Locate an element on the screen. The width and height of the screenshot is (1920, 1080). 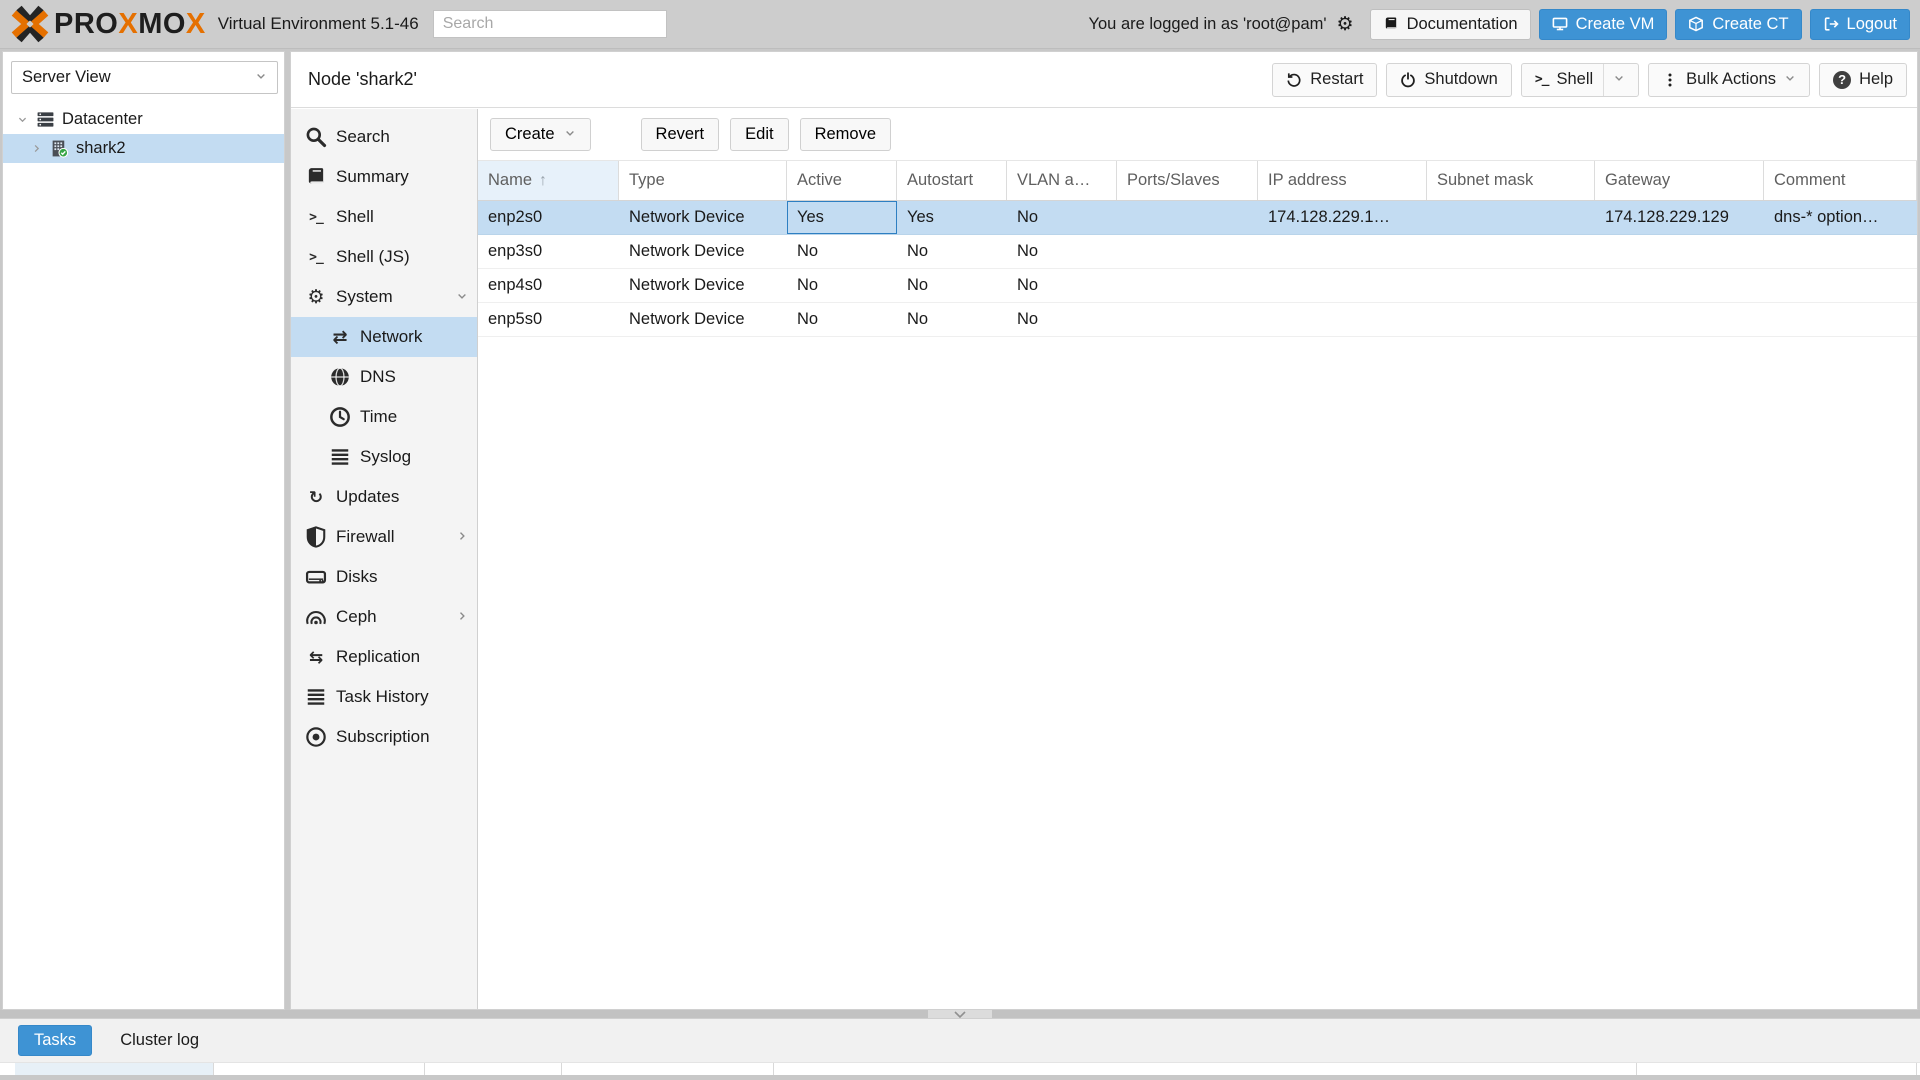
header-search-input is located at coordinates (549, 24).